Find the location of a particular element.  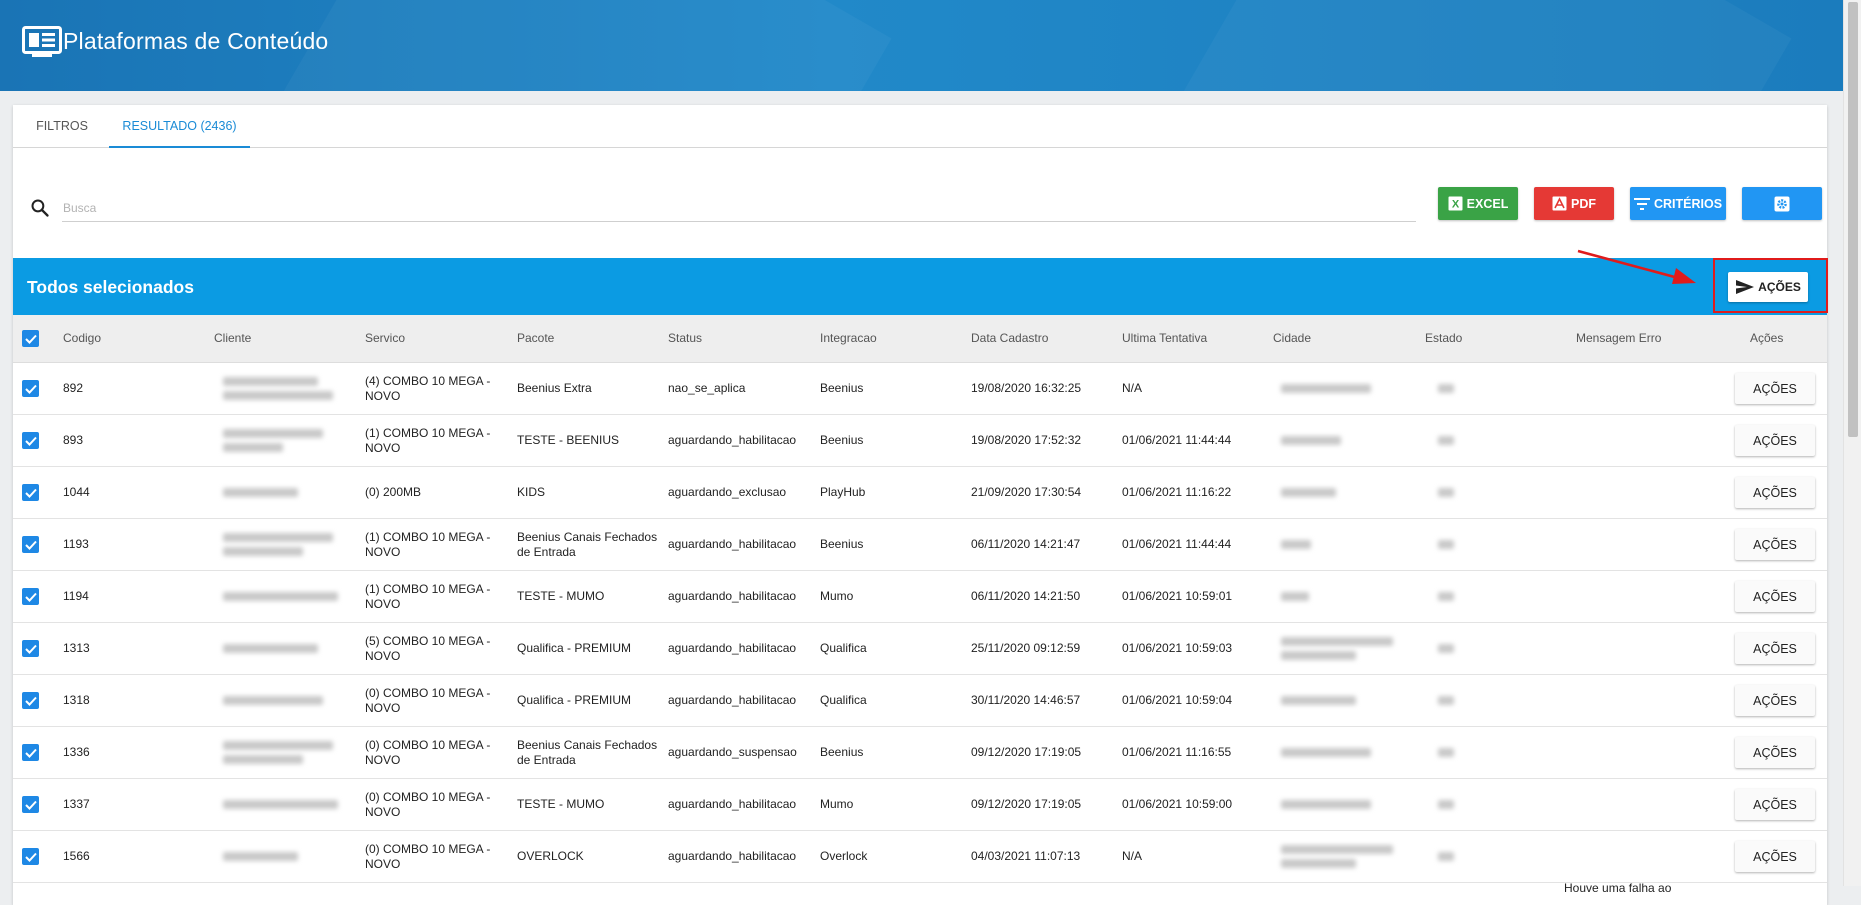

cell-servico: (0) 200MB is located at coordinates (393, 492).